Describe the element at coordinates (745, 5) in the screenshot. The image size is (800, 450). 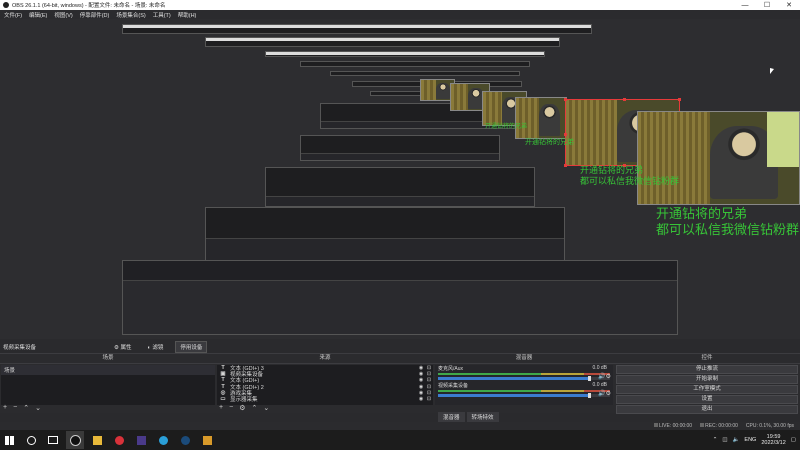
I see `minimize-button: —` at that location.